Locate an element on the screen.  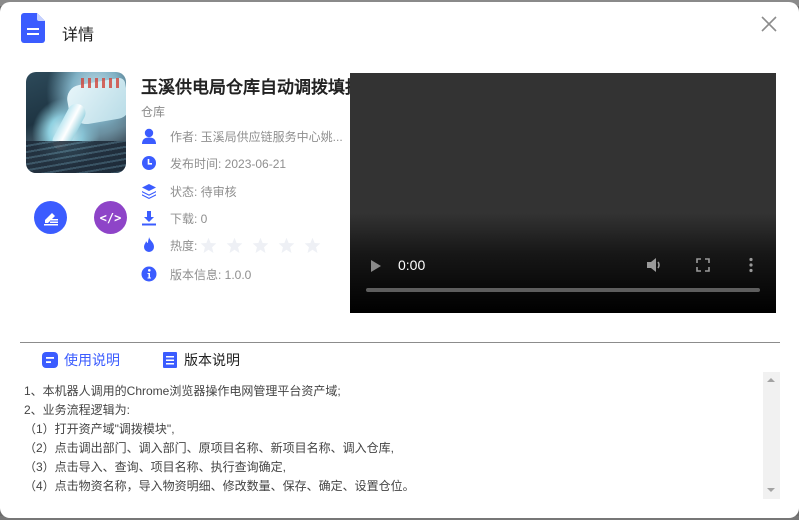
download-icon is located at coordinates (149, 218).